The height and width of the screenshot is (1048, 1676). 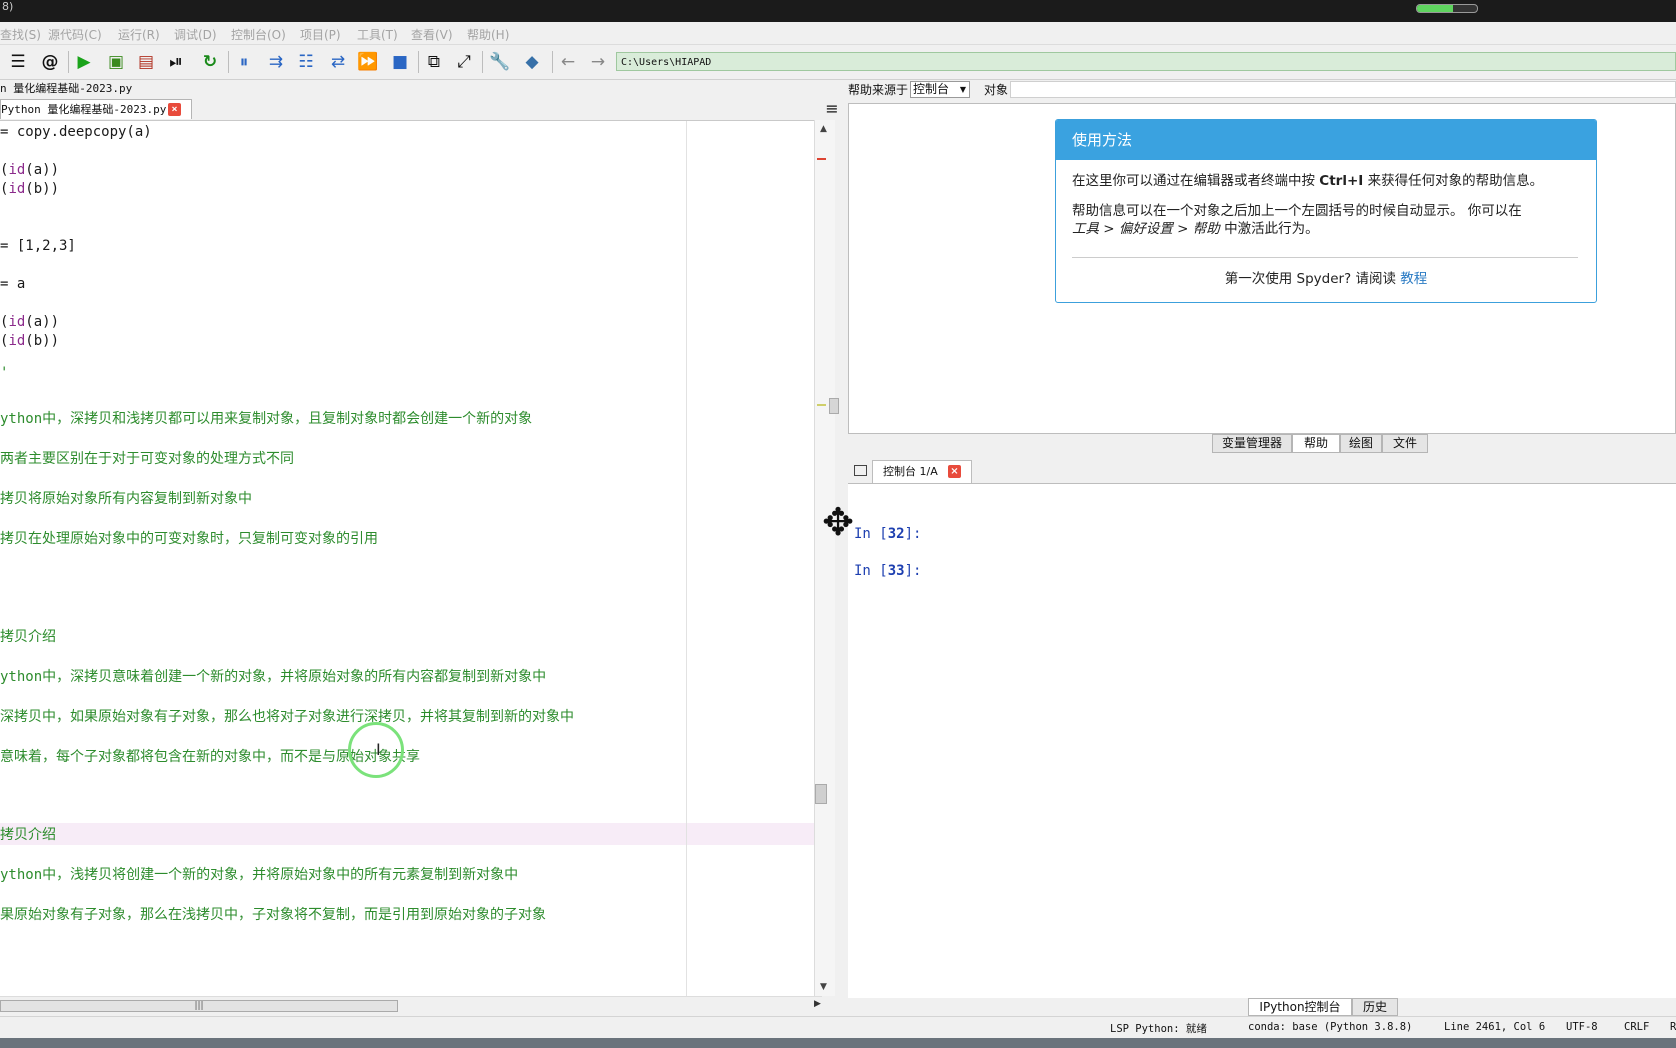 What do you see at coordinates (407, 834) in the screenshot?
I see `current-line-highlight` at bounding box center [407, 834].